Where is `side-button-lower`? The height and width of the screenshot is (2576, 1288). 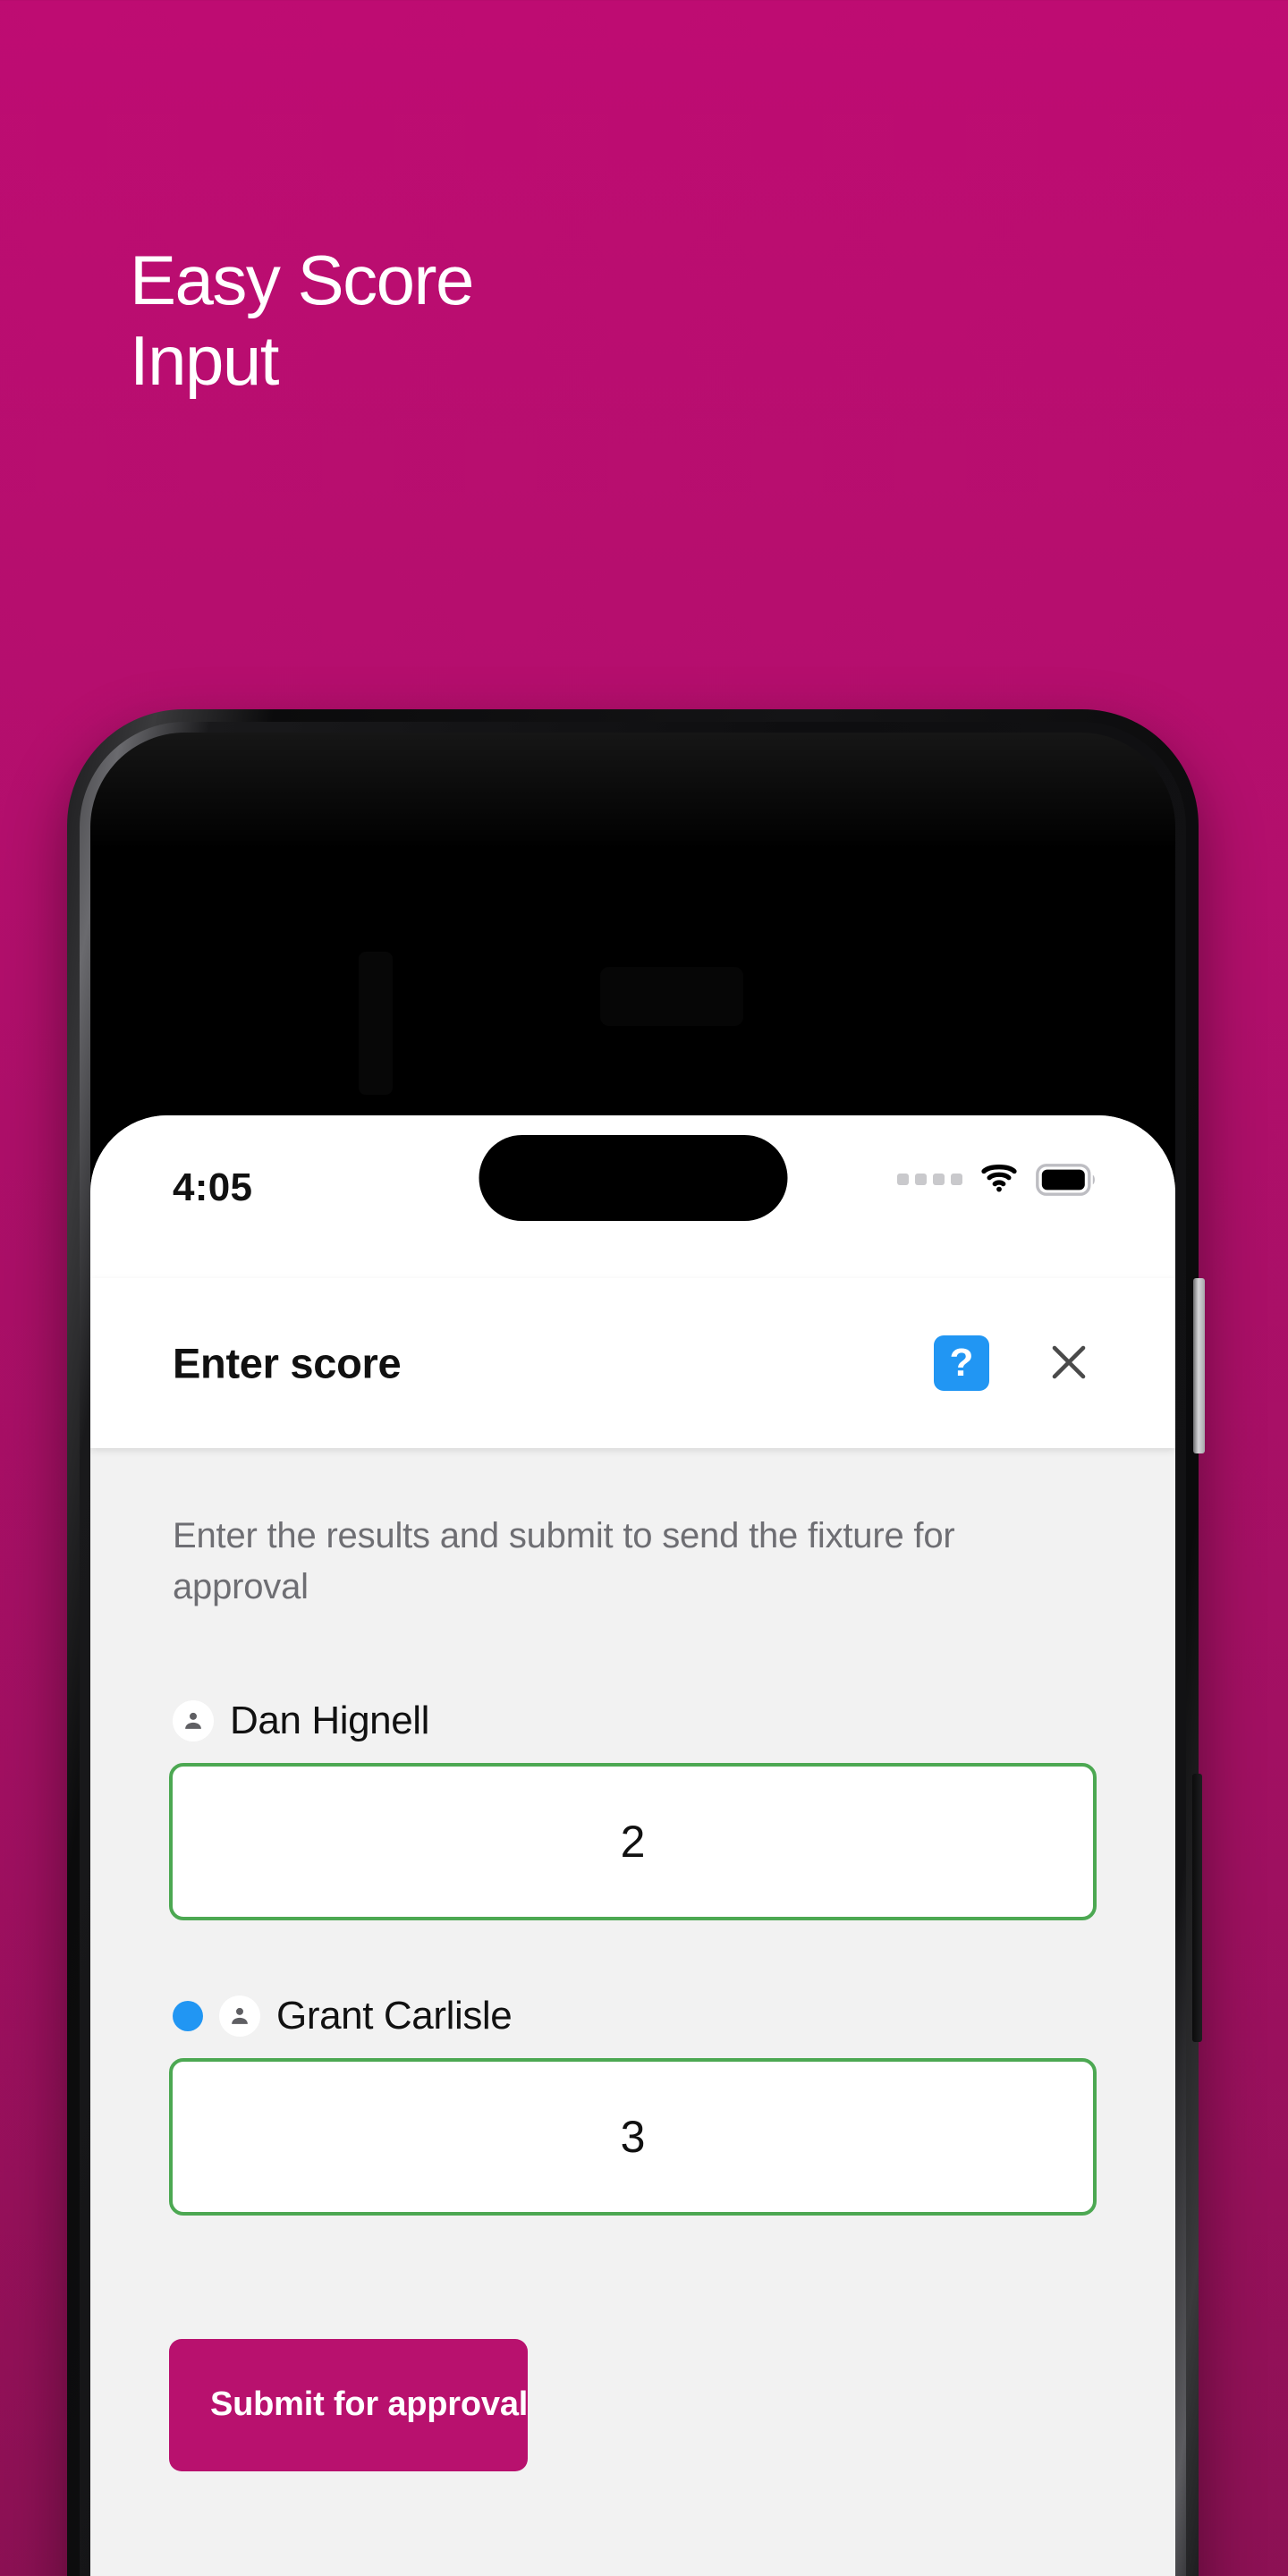 side-button-lower is located at coordinates (1197, 1908).